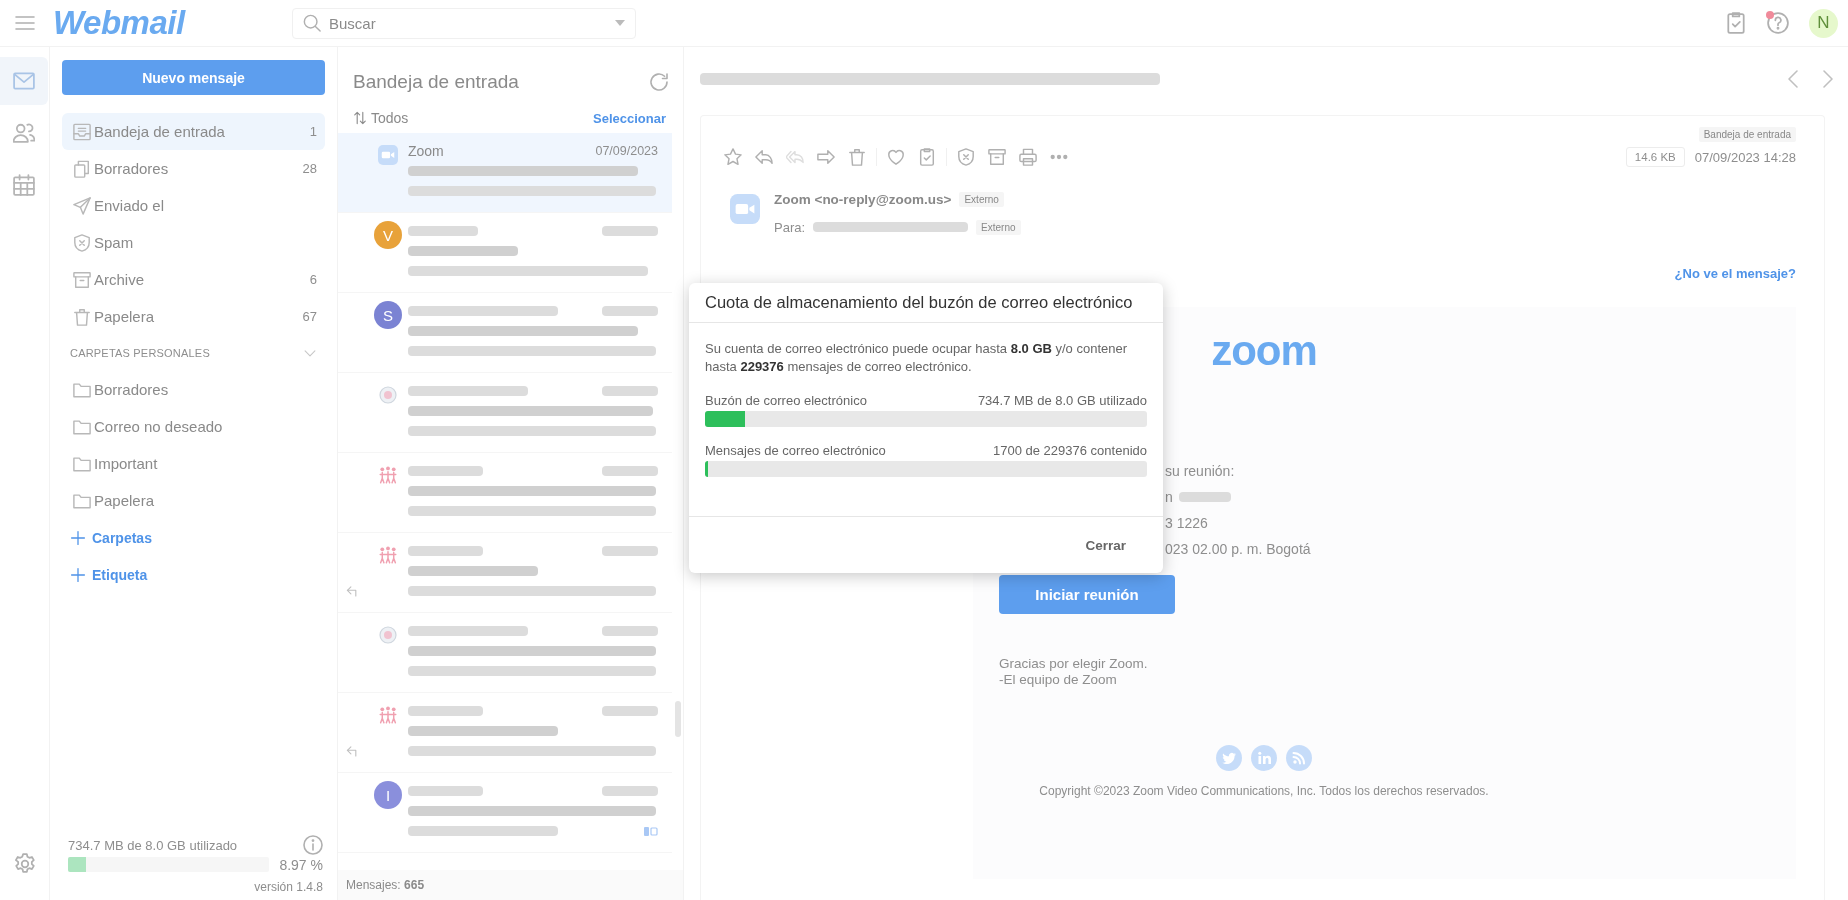 The width and height of the screenshot is (1848, 900). What do you see at coordinates (24, 864) in the screenshot?
I see `settings-icon` at bounding box center [24, 864].